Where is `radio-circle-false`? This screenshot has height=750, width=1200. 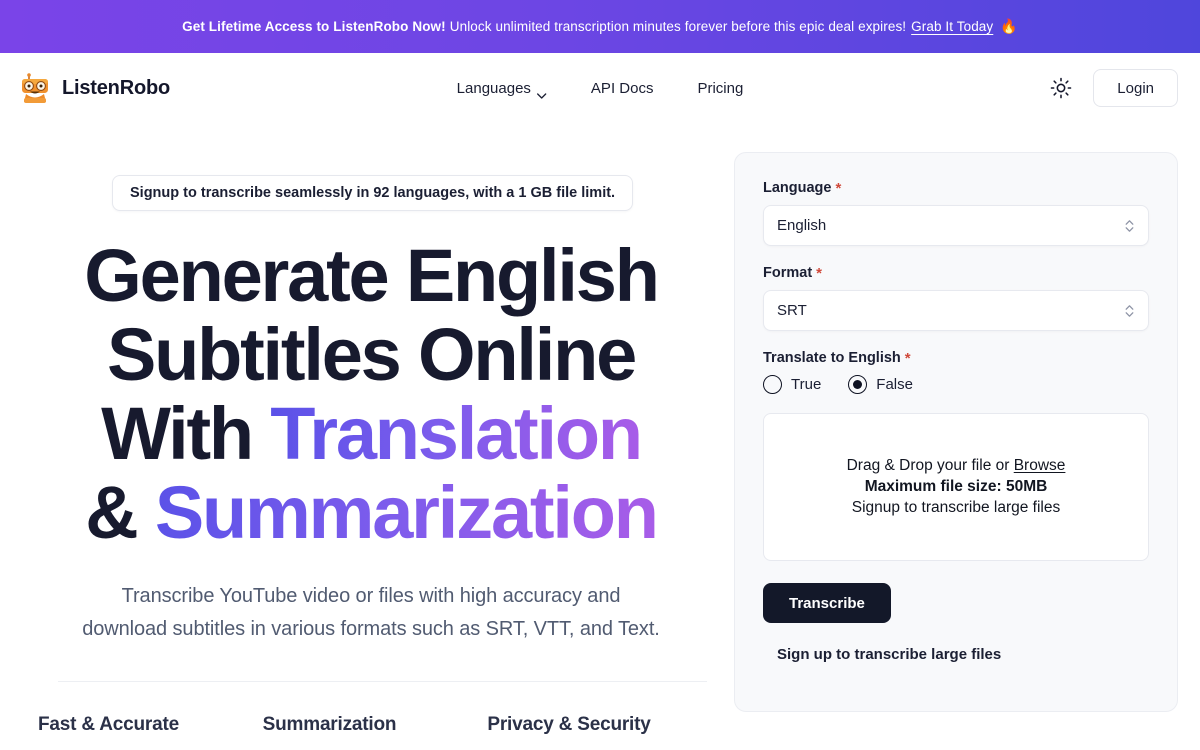
radio-circle-false is located at coordinates (858, 384).